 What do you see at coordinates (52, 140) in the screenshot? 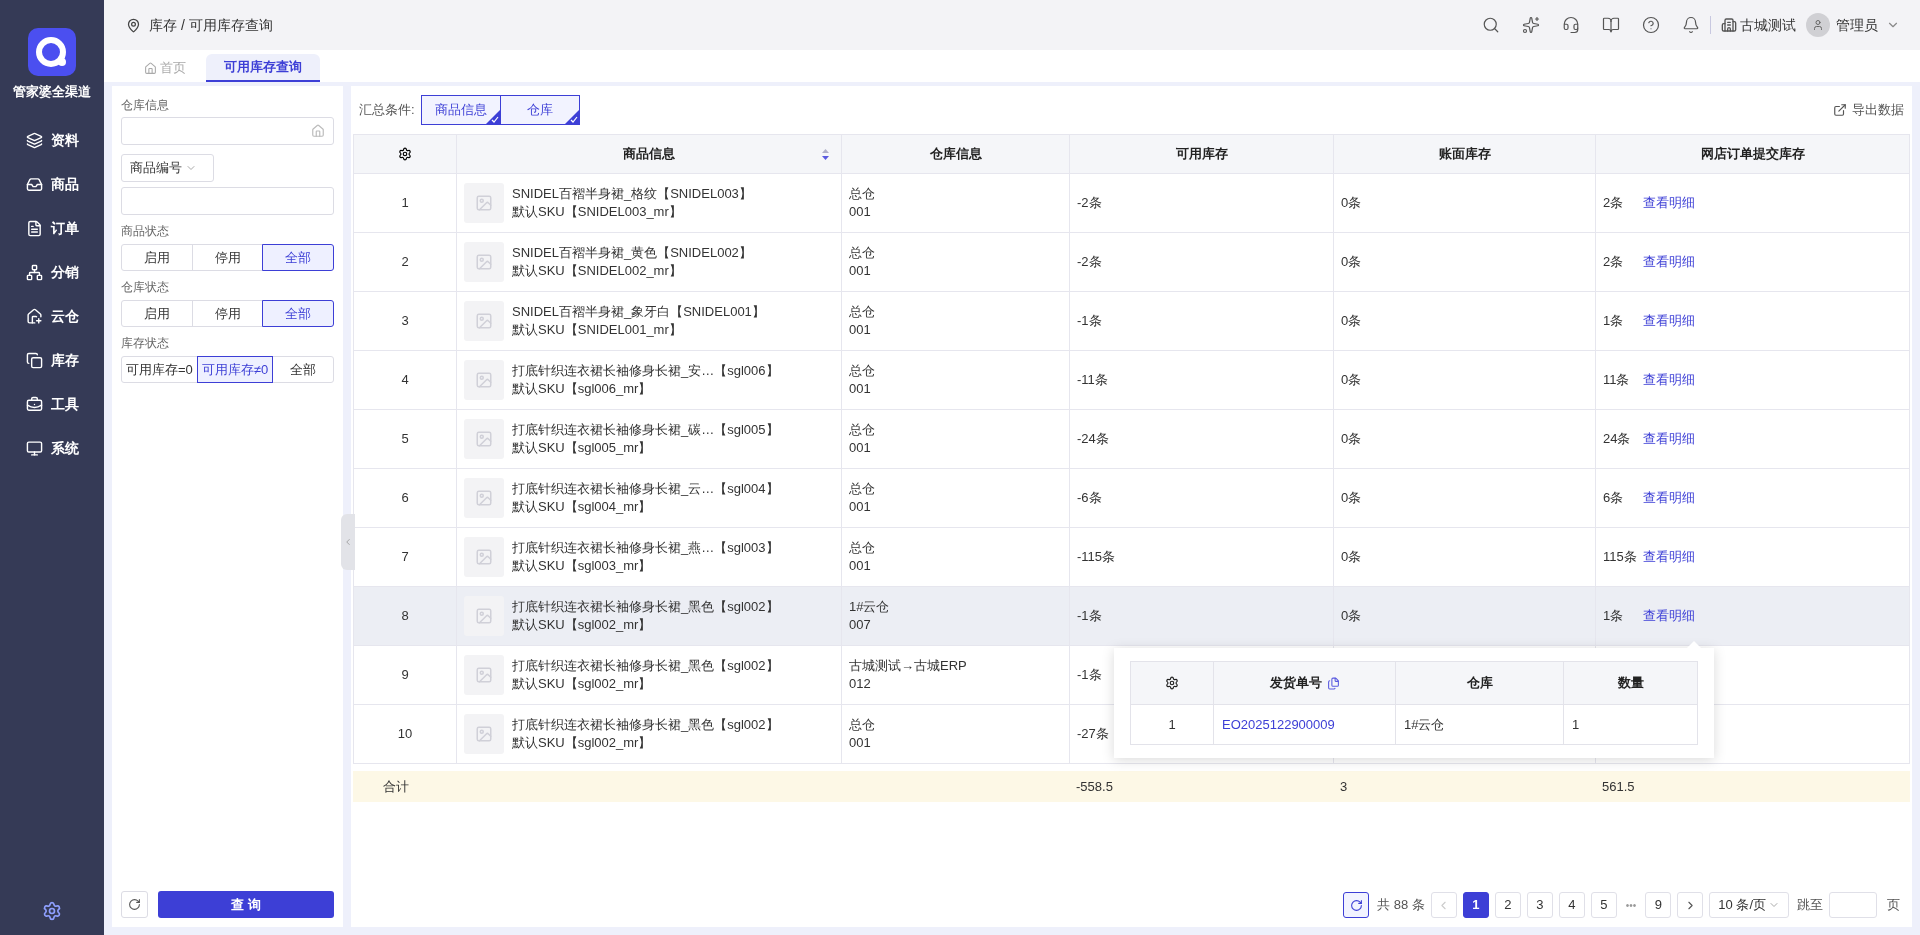
I see `nav-item: 资料` at bounding box center [52, 140].